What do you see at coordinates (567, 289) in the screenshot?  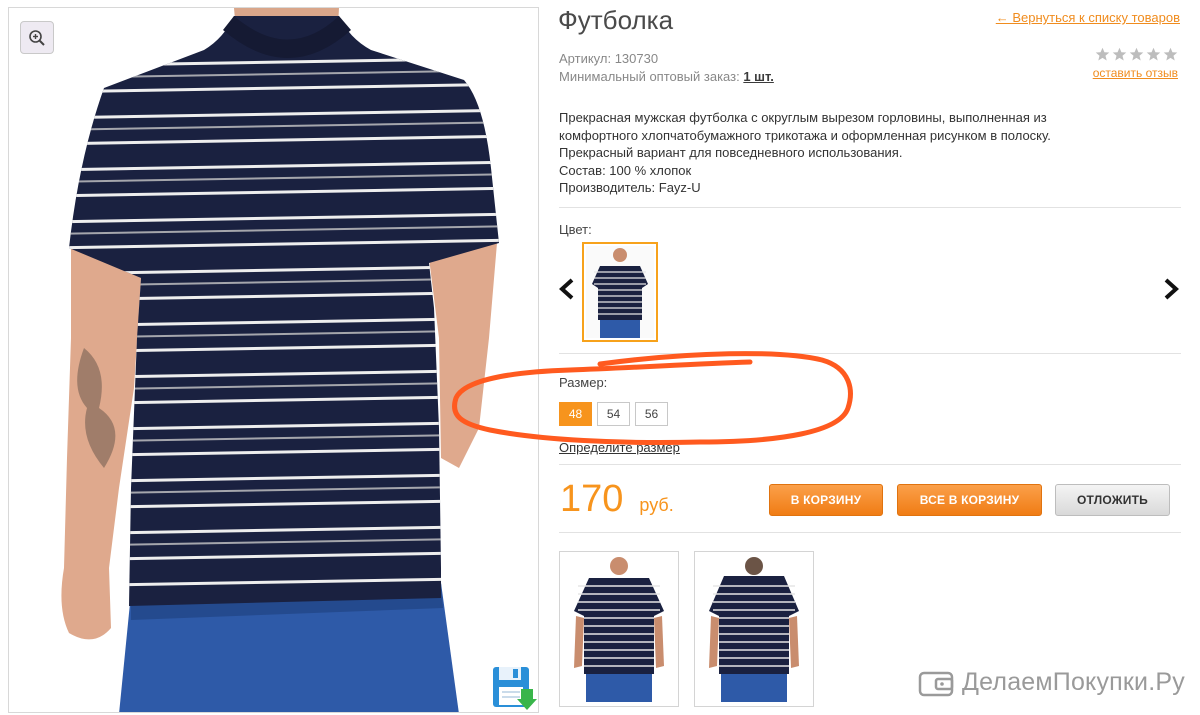 I see `chevron-left-icon` at bounding box center [567, 289].